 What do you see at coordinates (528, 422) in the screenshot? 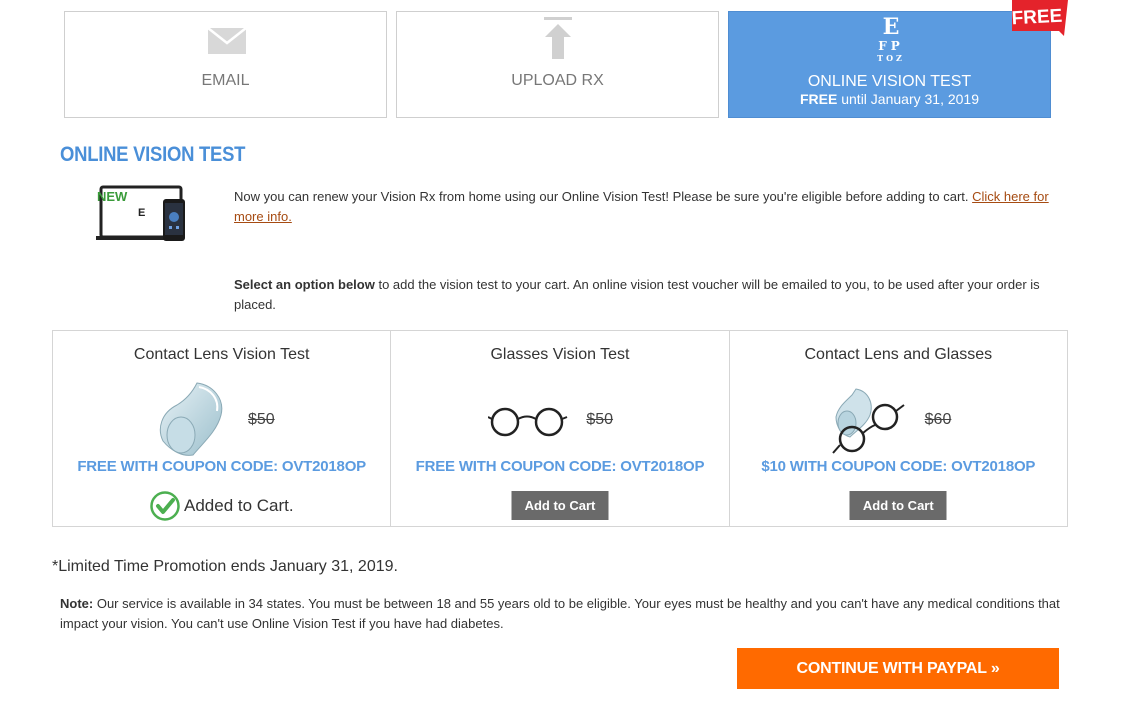
I see `eyeglasses-image` at bounding box center [528, 422].